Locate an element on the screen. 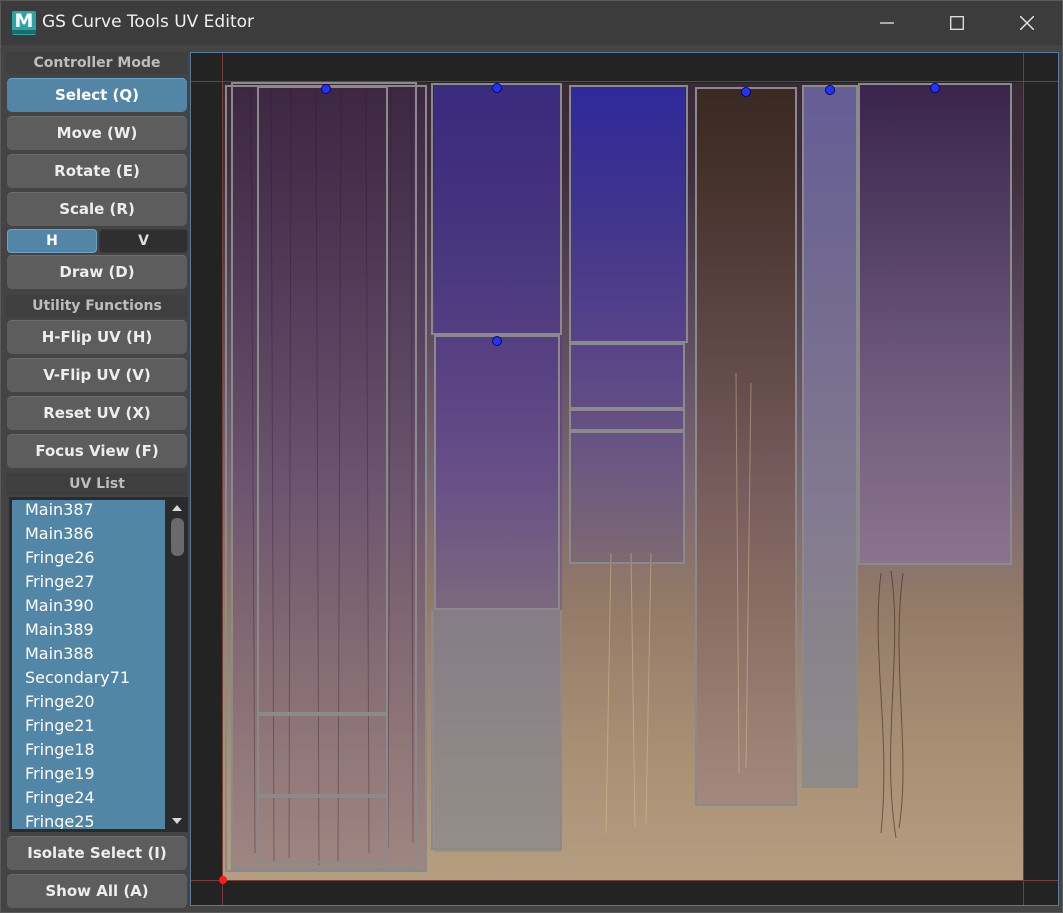  scale-v-toggle: V is located at coordinates (143, 241).